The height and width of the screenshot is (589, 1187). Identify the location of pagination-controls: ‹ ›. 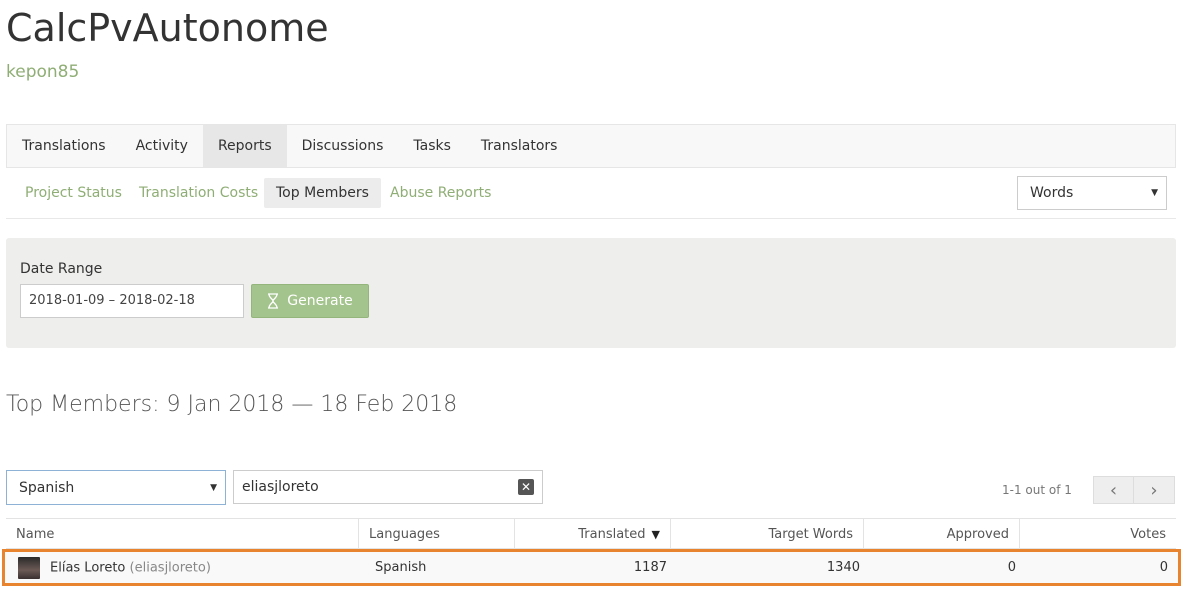
(1134, 490).